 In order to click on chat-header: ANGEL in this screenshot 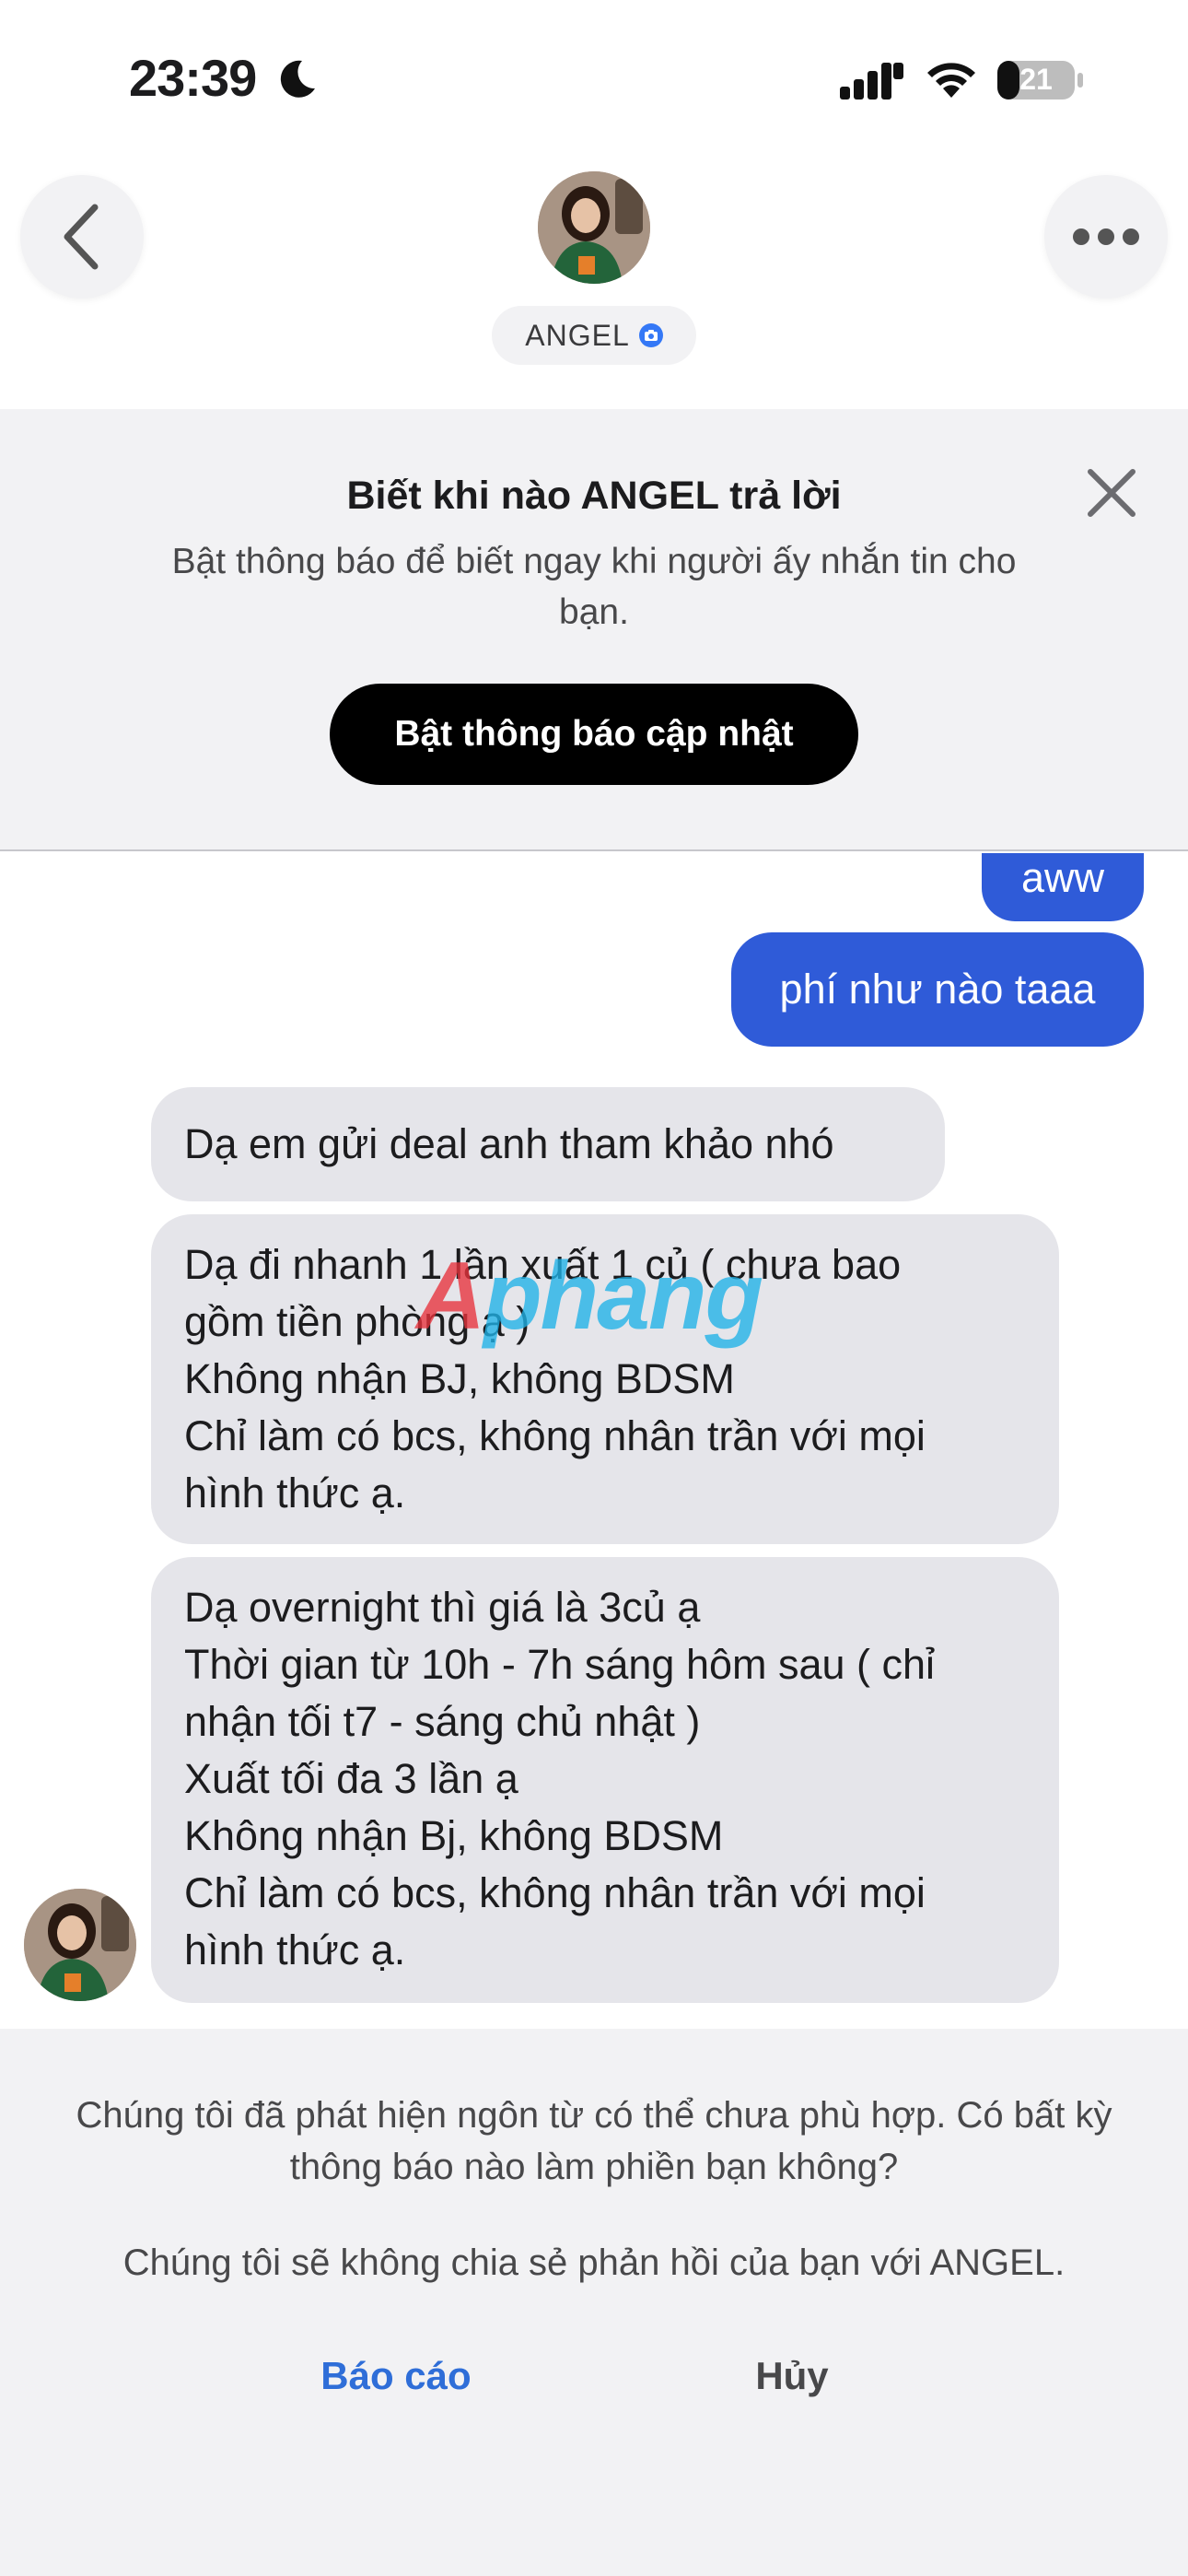, I will do `click(594, 281)`.